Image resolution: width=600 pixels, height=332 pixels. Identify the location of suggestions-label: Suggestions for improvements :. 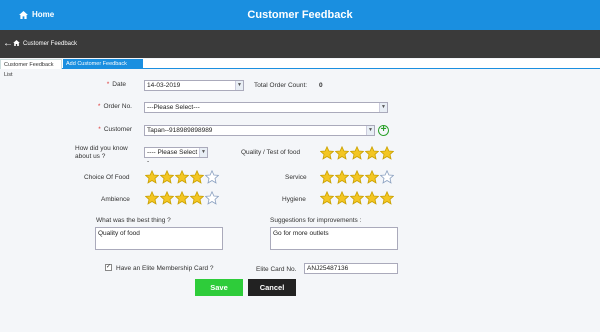
(316, 220).